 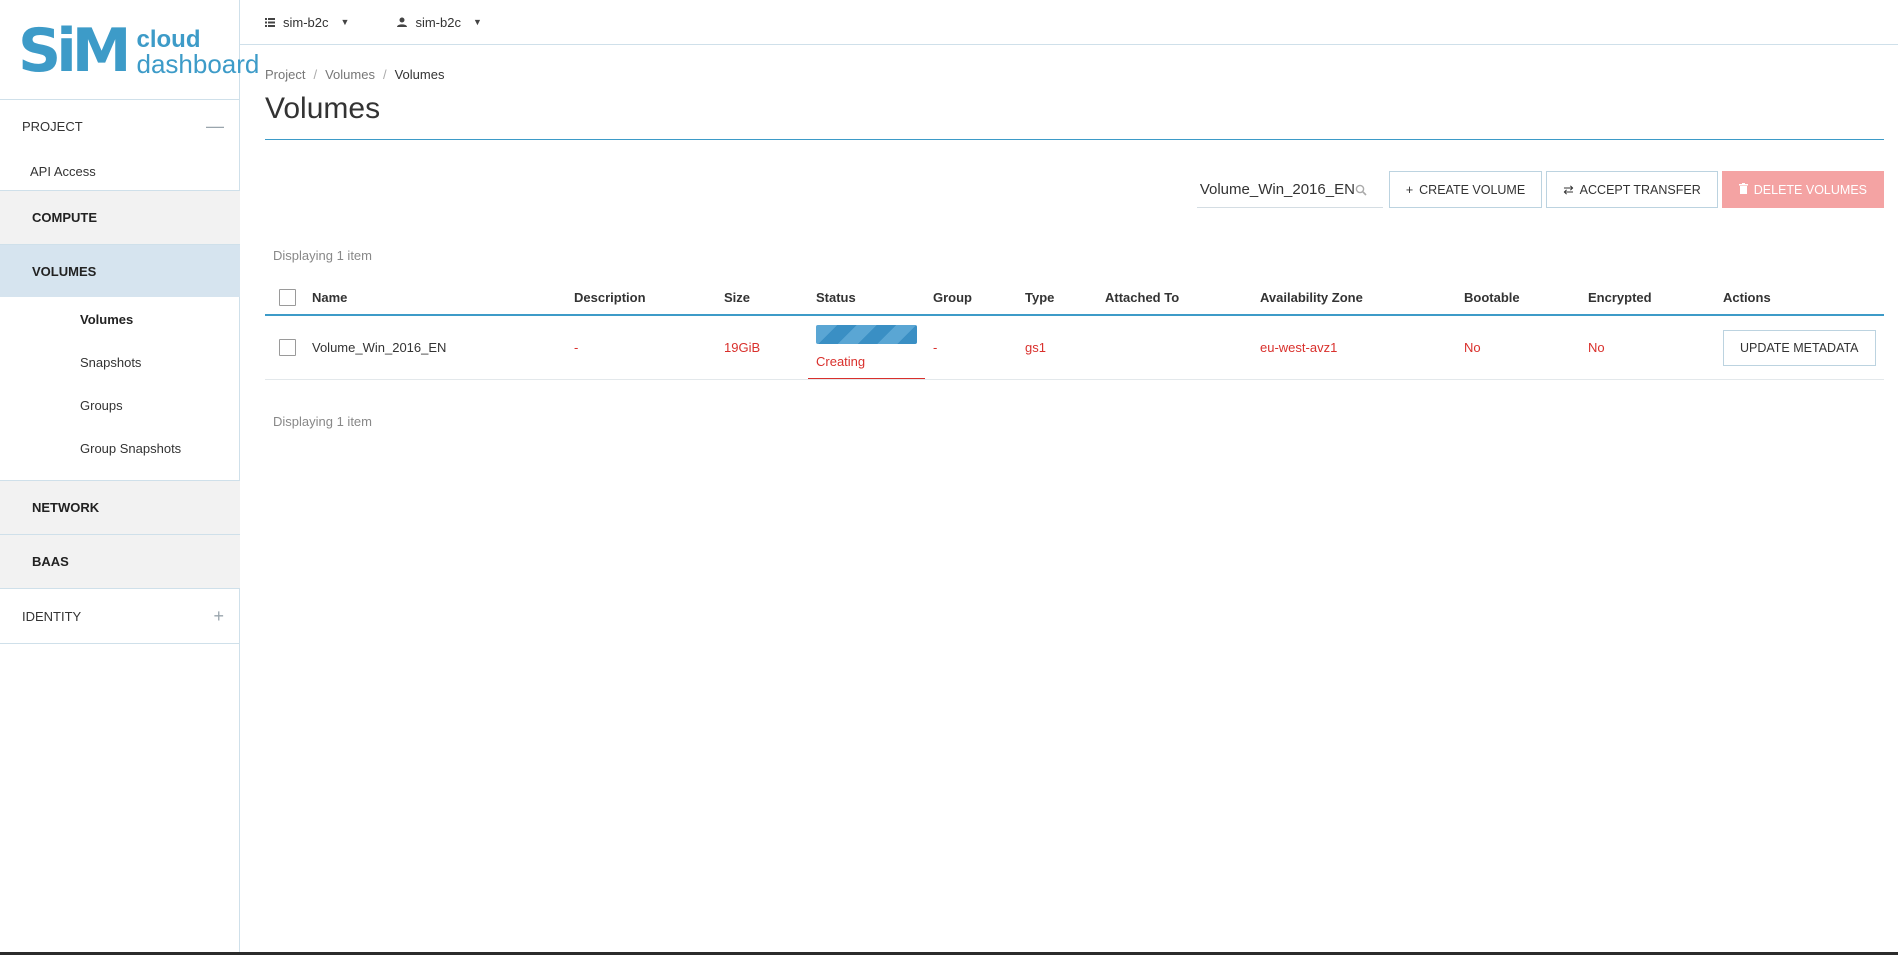 I want to click on accept-transfer-label: ACCEPT TRANSFER, so click(x=1640, y=189).